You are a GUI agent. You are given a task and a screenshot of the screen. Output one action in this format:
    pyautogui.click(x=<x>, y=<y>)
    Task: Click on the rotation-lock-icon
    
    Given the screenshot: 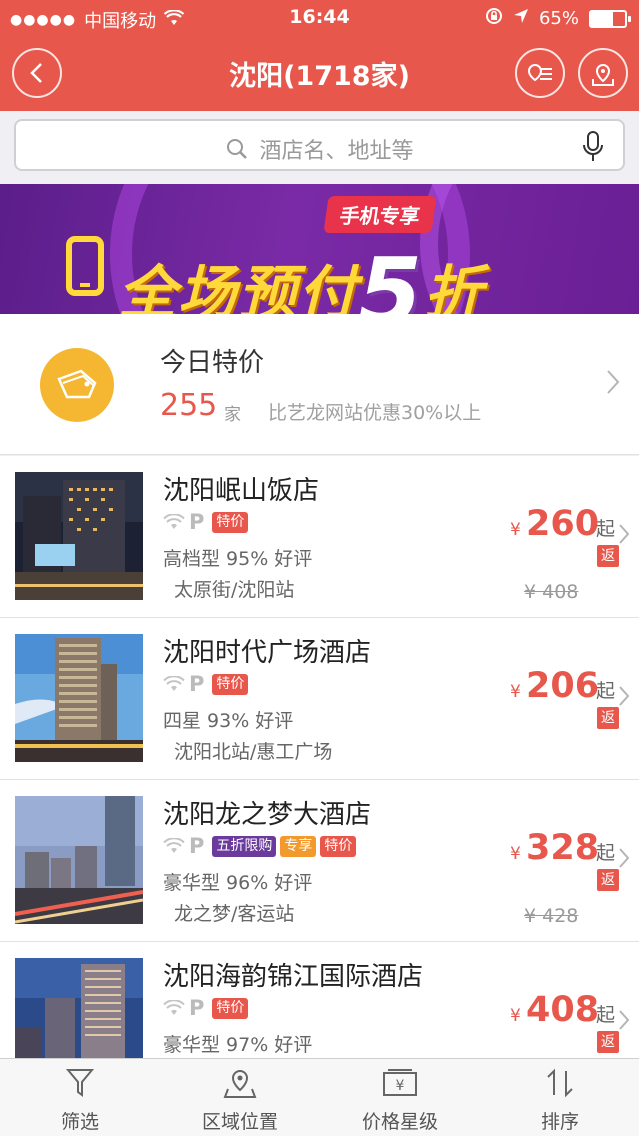 What is the action you would take?
    pyautogui.click(x=494, y=18)
    